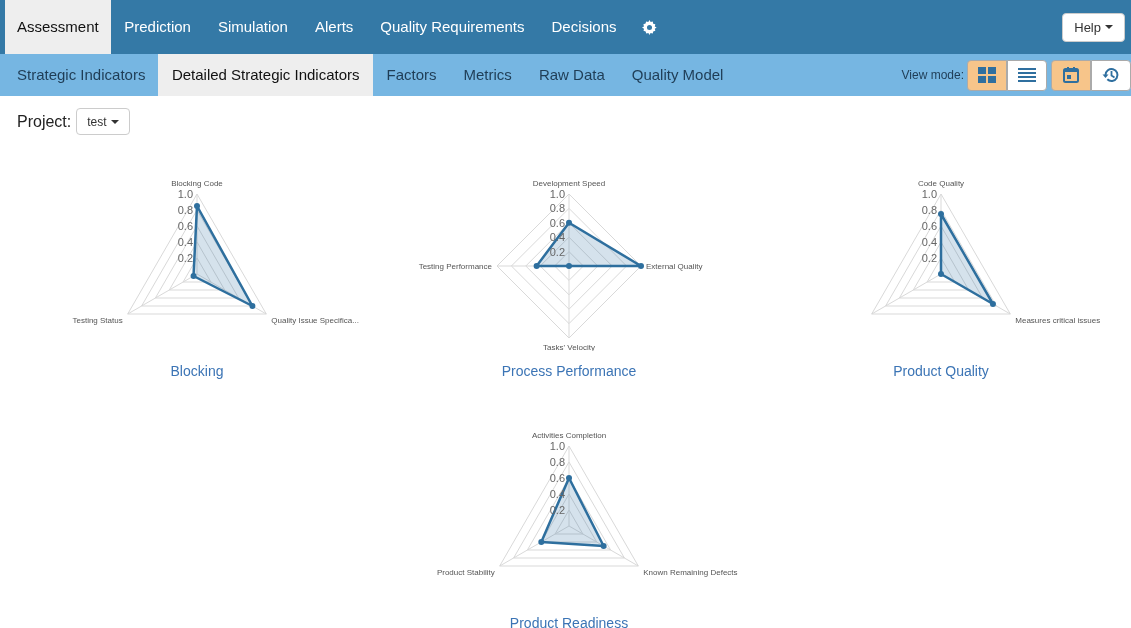  I want to click on axis-label: External Quality, so click(674, 266).